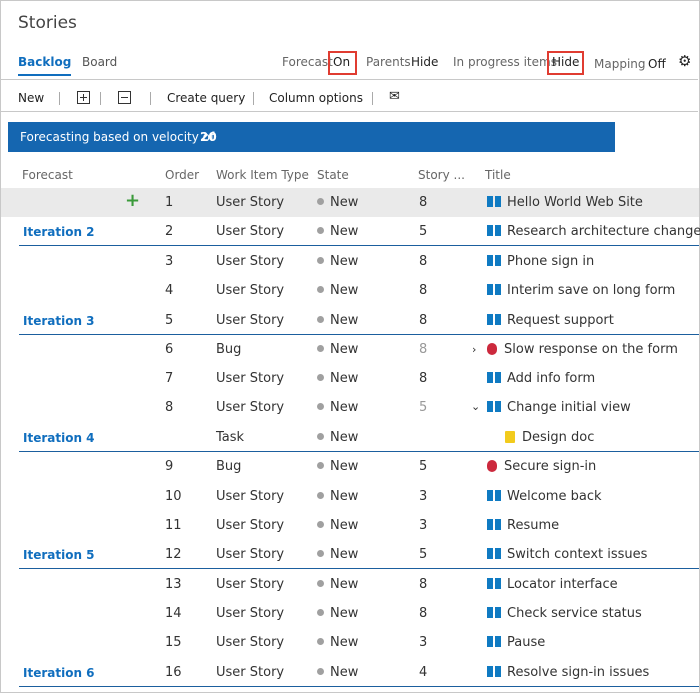 The width and height of the screenshot is (700, 693). I want to click on title-cell: Secure sign-in, so click(541, 466).